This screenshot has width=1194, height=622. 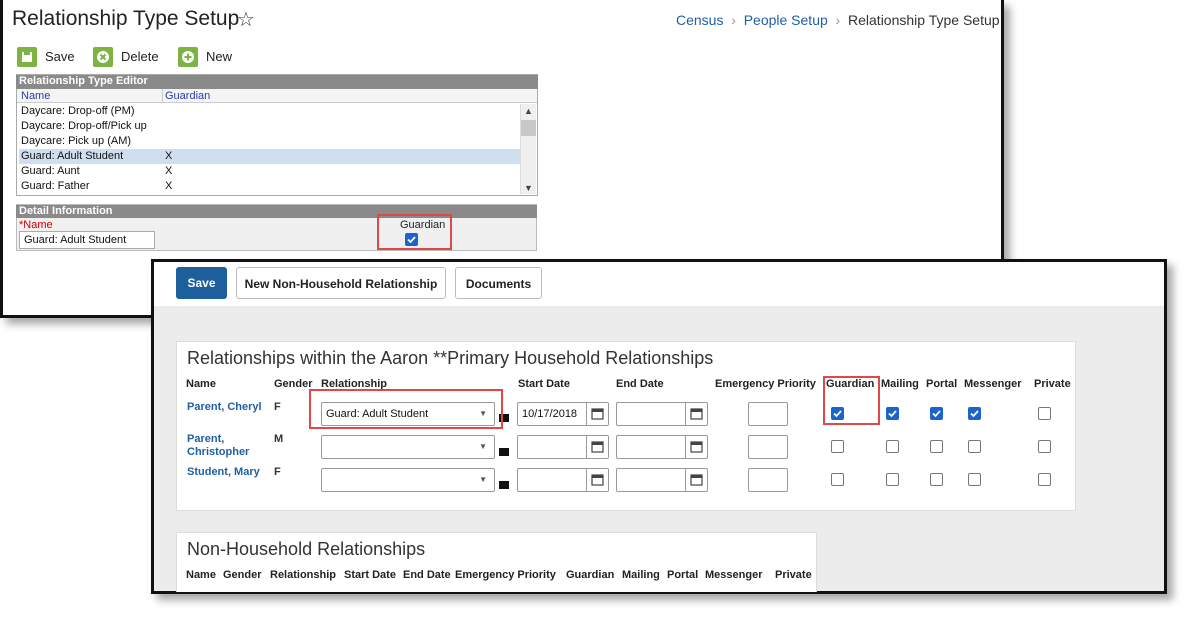 I want to click on star-icon: ☆, so click(x=246, y=19).